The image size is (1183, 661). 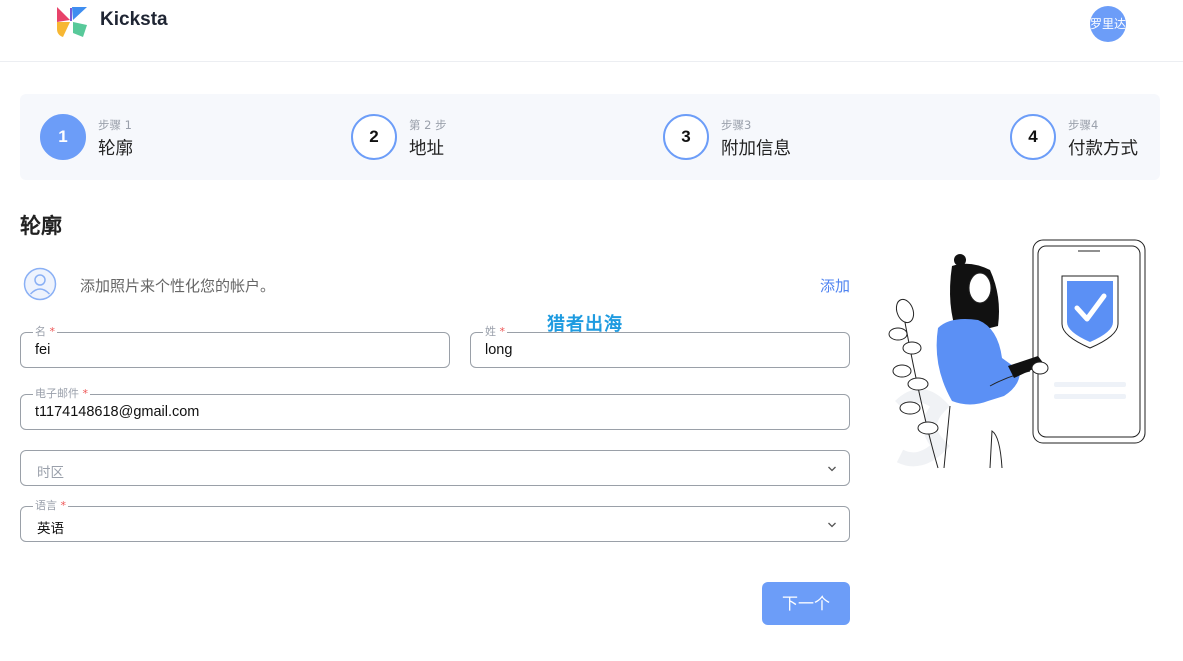 I want to click on last-name-label: 姓 *, so click(x=495, y=332).